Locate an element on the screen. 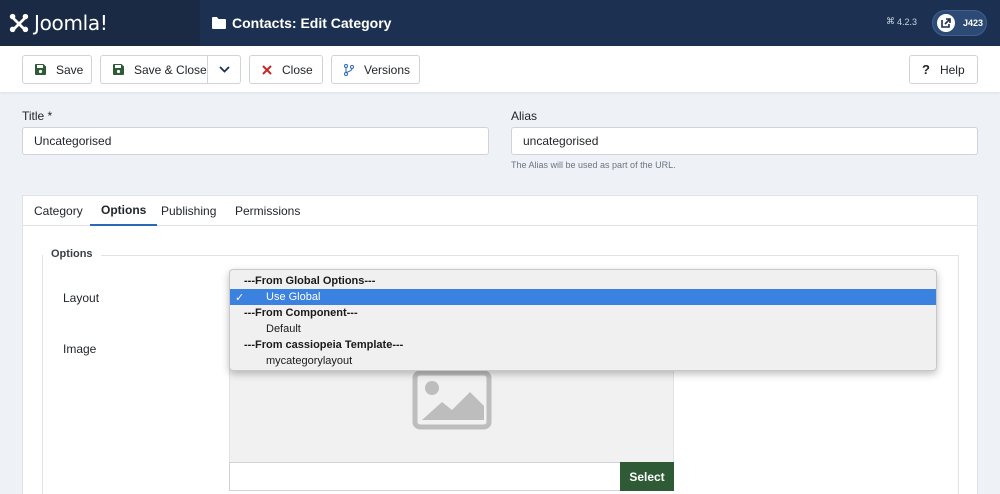  layout-label: Layout is located at coordinates (81, 298).